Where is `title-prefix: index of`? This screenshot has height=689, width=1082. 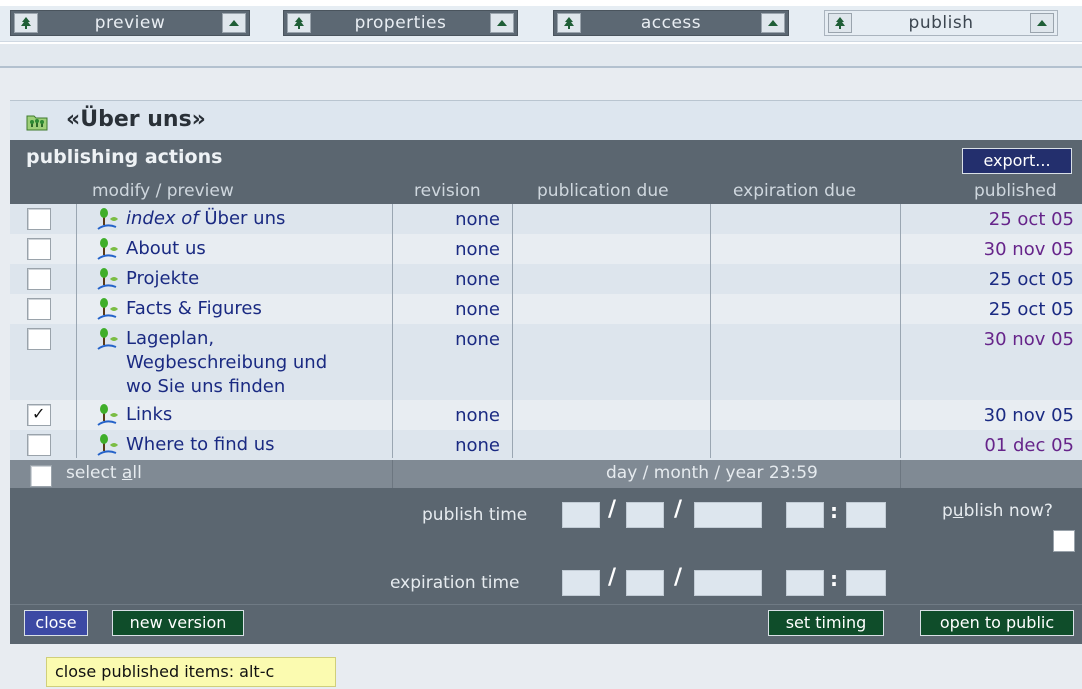
title-prefix: index of is located at coordinates (162, 218).